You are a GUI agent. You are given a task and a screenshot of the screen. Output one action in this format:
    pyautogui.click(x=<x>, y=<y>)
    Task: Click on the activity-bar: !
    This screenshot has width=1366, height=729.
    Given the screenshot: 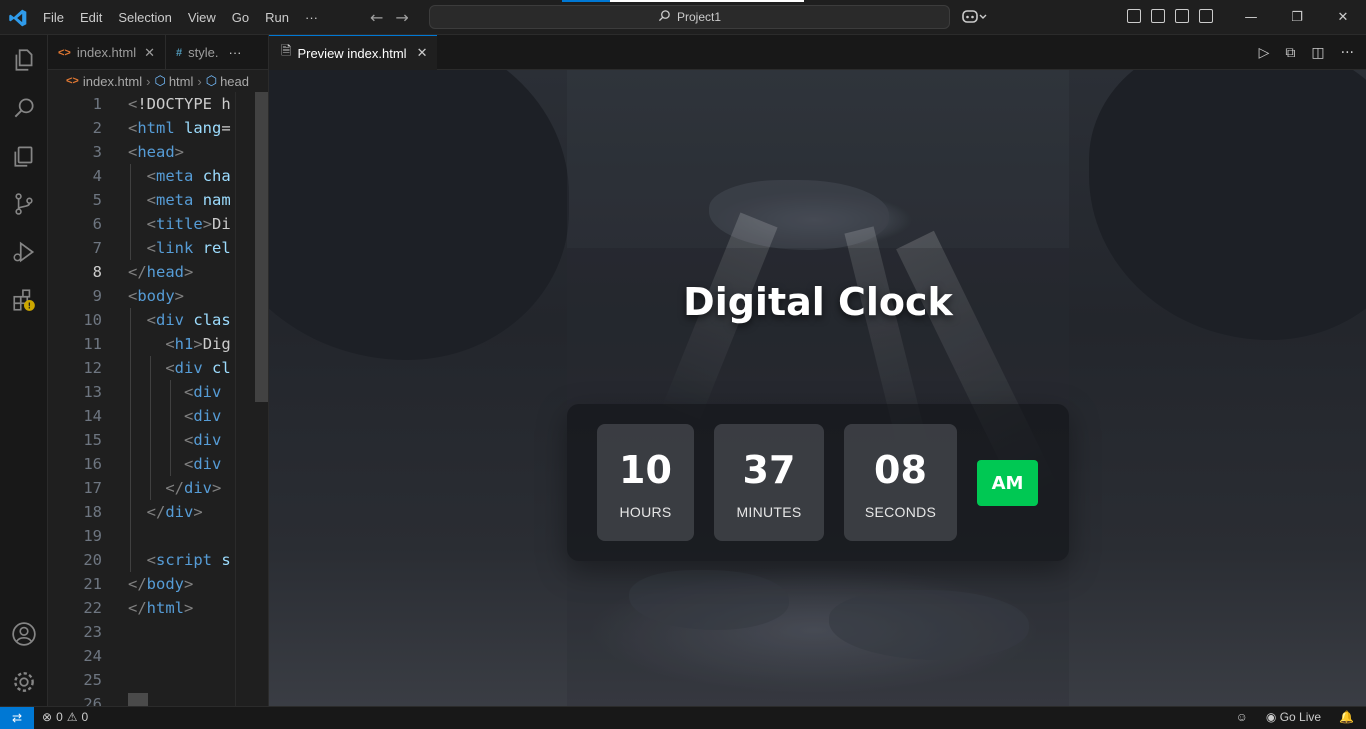 What is the action you would take?
    pyautogui.click(x=24, y=370)
    